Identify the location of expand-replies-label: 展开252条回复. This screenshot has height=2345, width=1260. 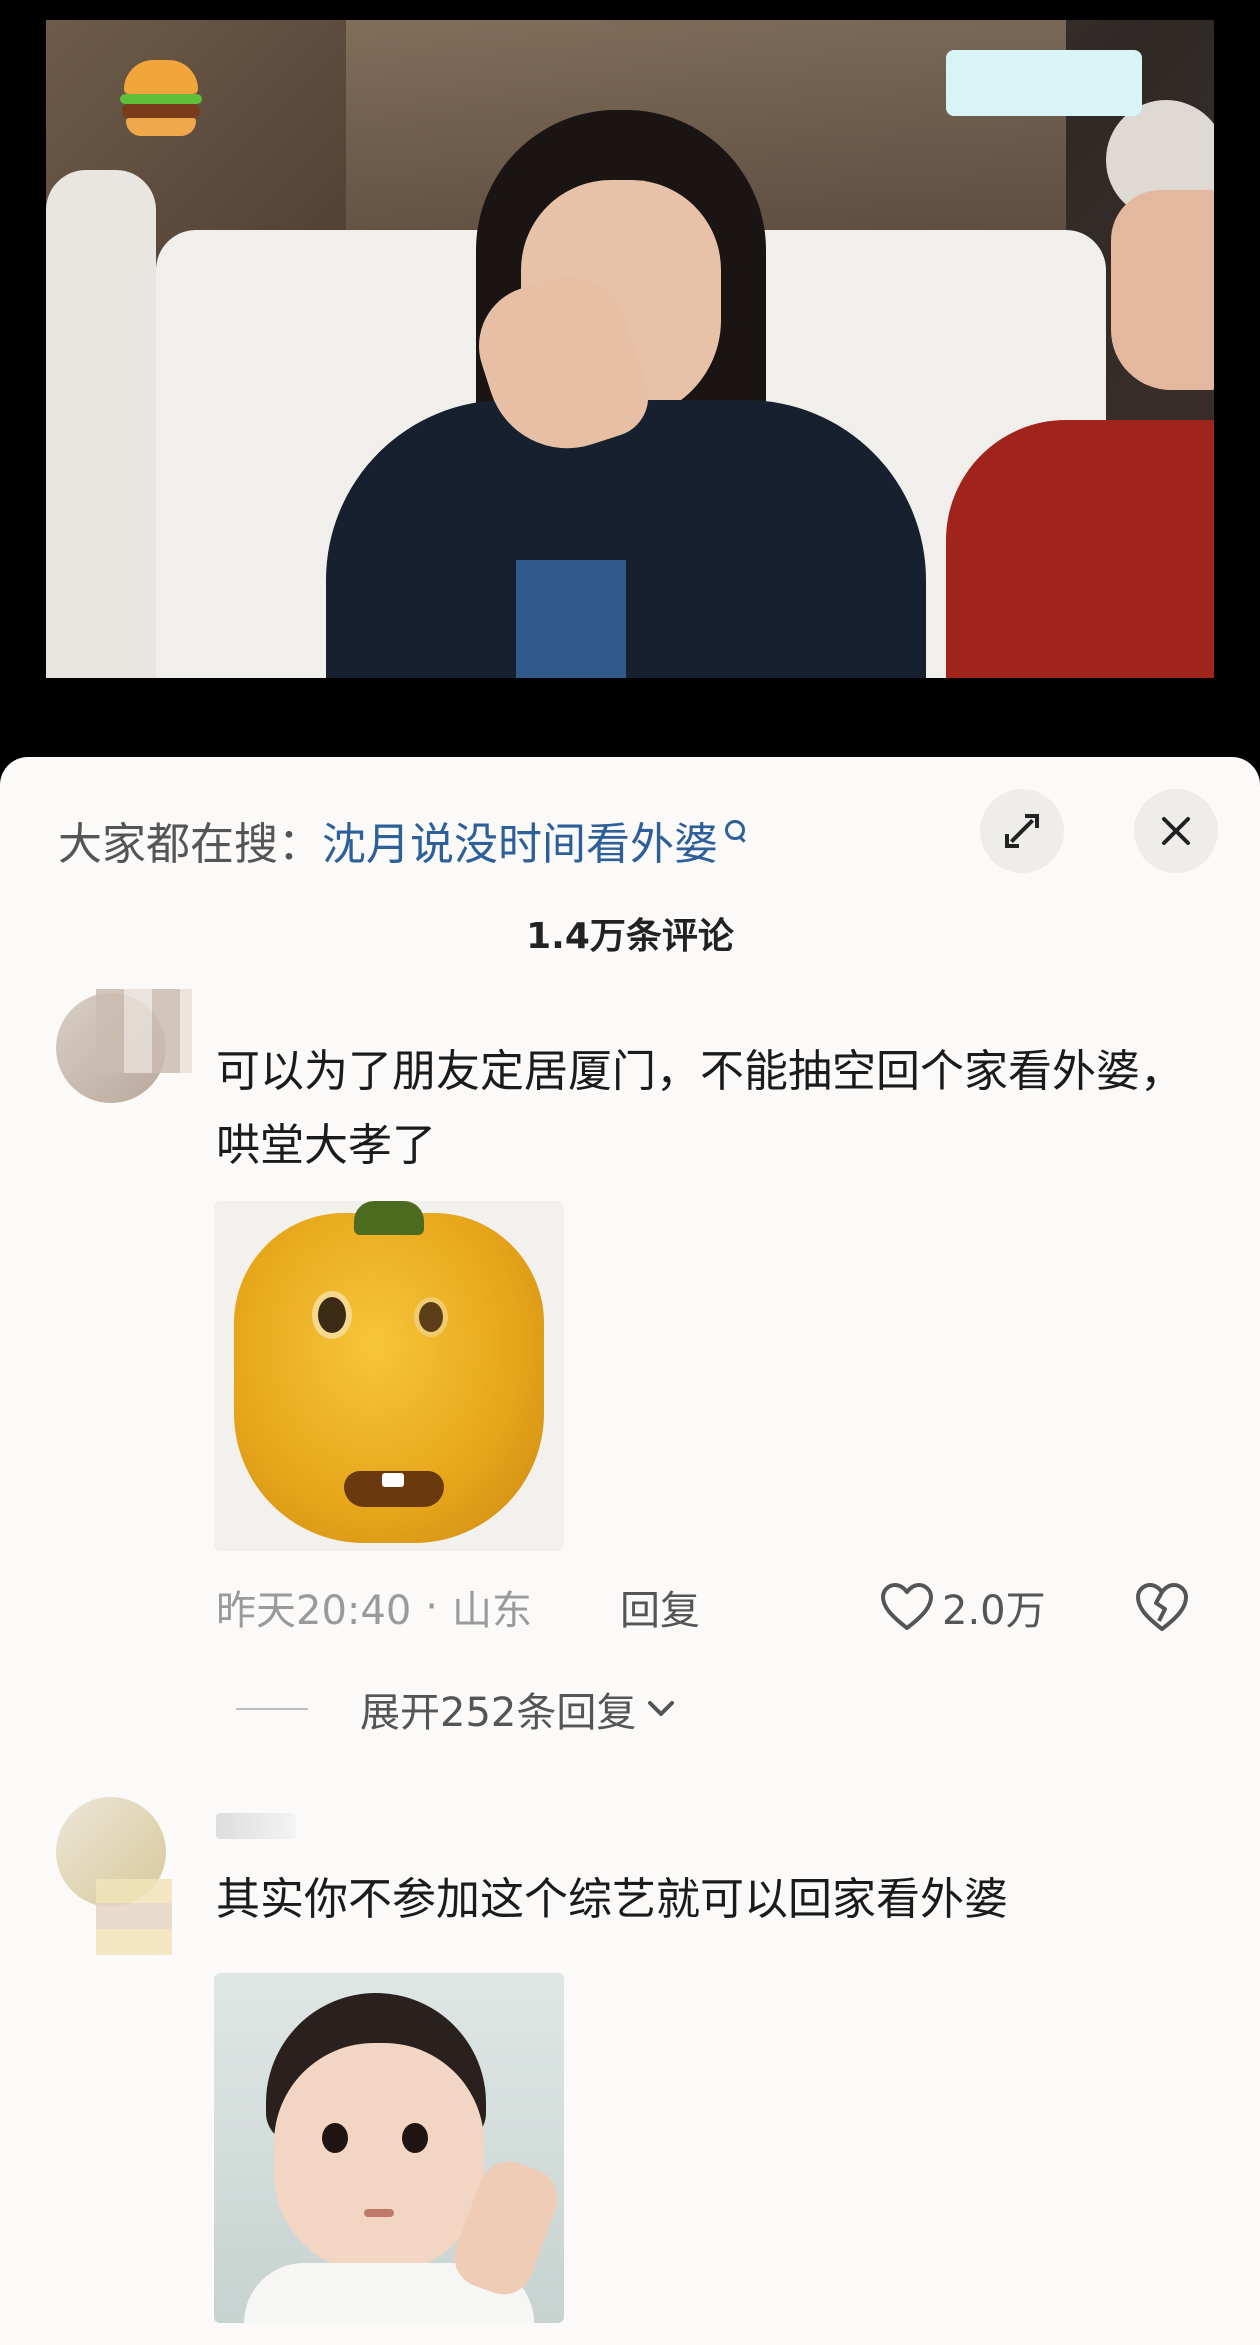
(498, 1713).